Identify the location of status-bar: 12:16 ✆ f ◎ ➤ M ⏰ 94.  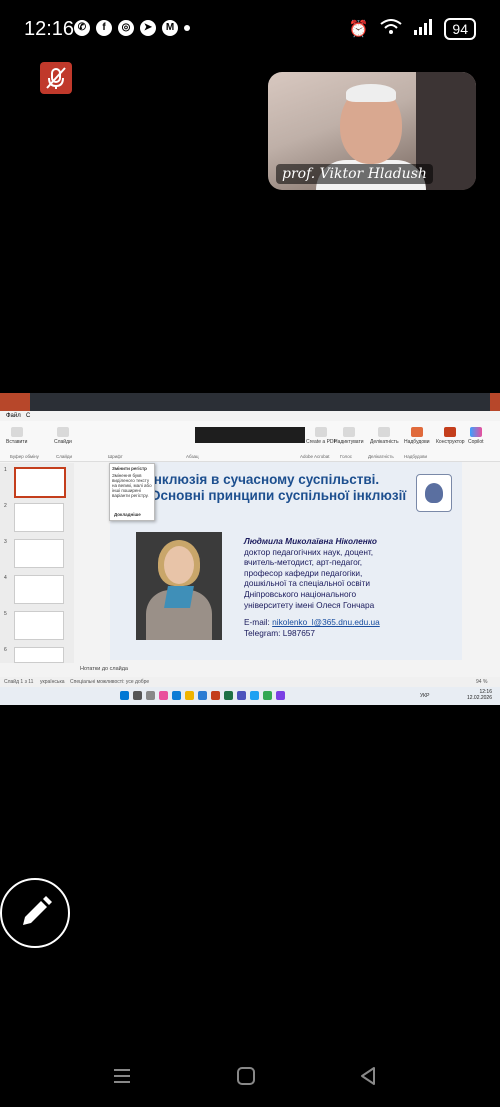
(250, 29).